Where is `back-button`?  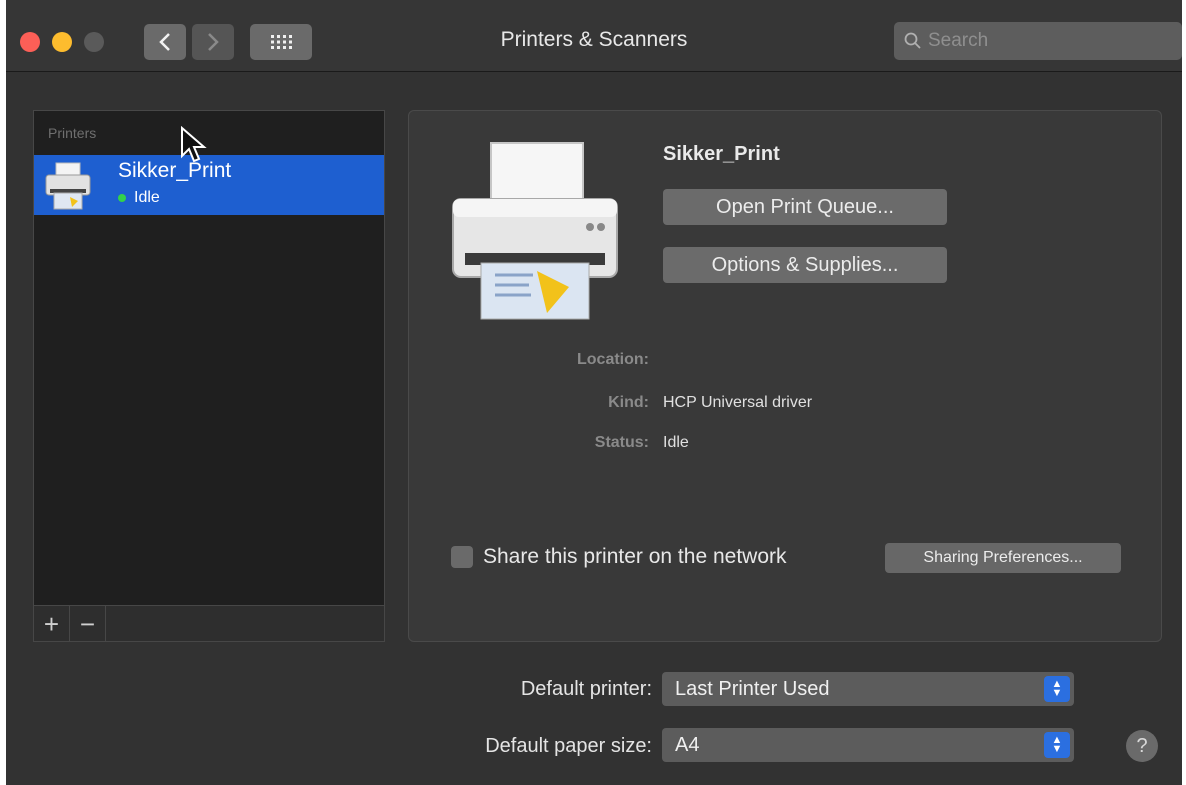 back-button is located at coordinates (165, 42).